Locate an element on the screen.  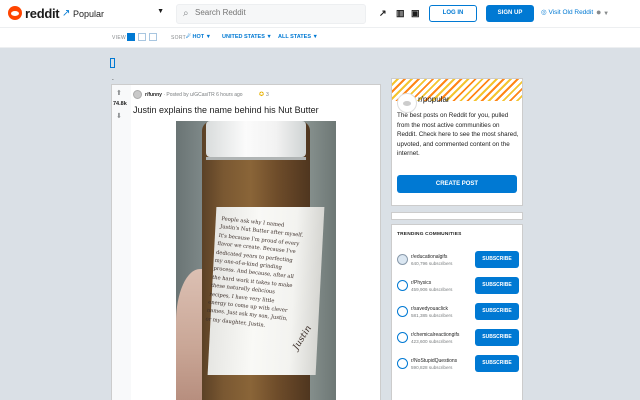
sort-label: SORT is located at coordinates (178, 38).